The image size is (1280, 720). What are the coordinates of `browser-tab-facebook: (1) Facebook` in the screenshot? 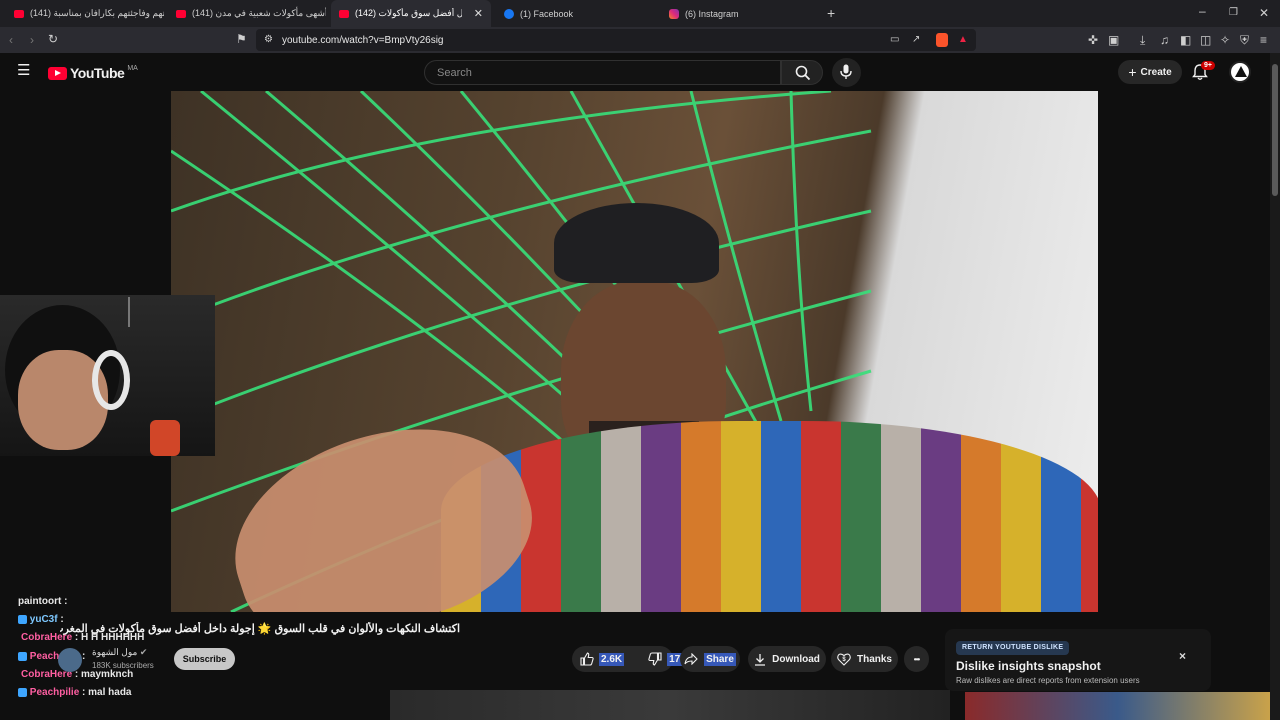 It's located at (578, 13).